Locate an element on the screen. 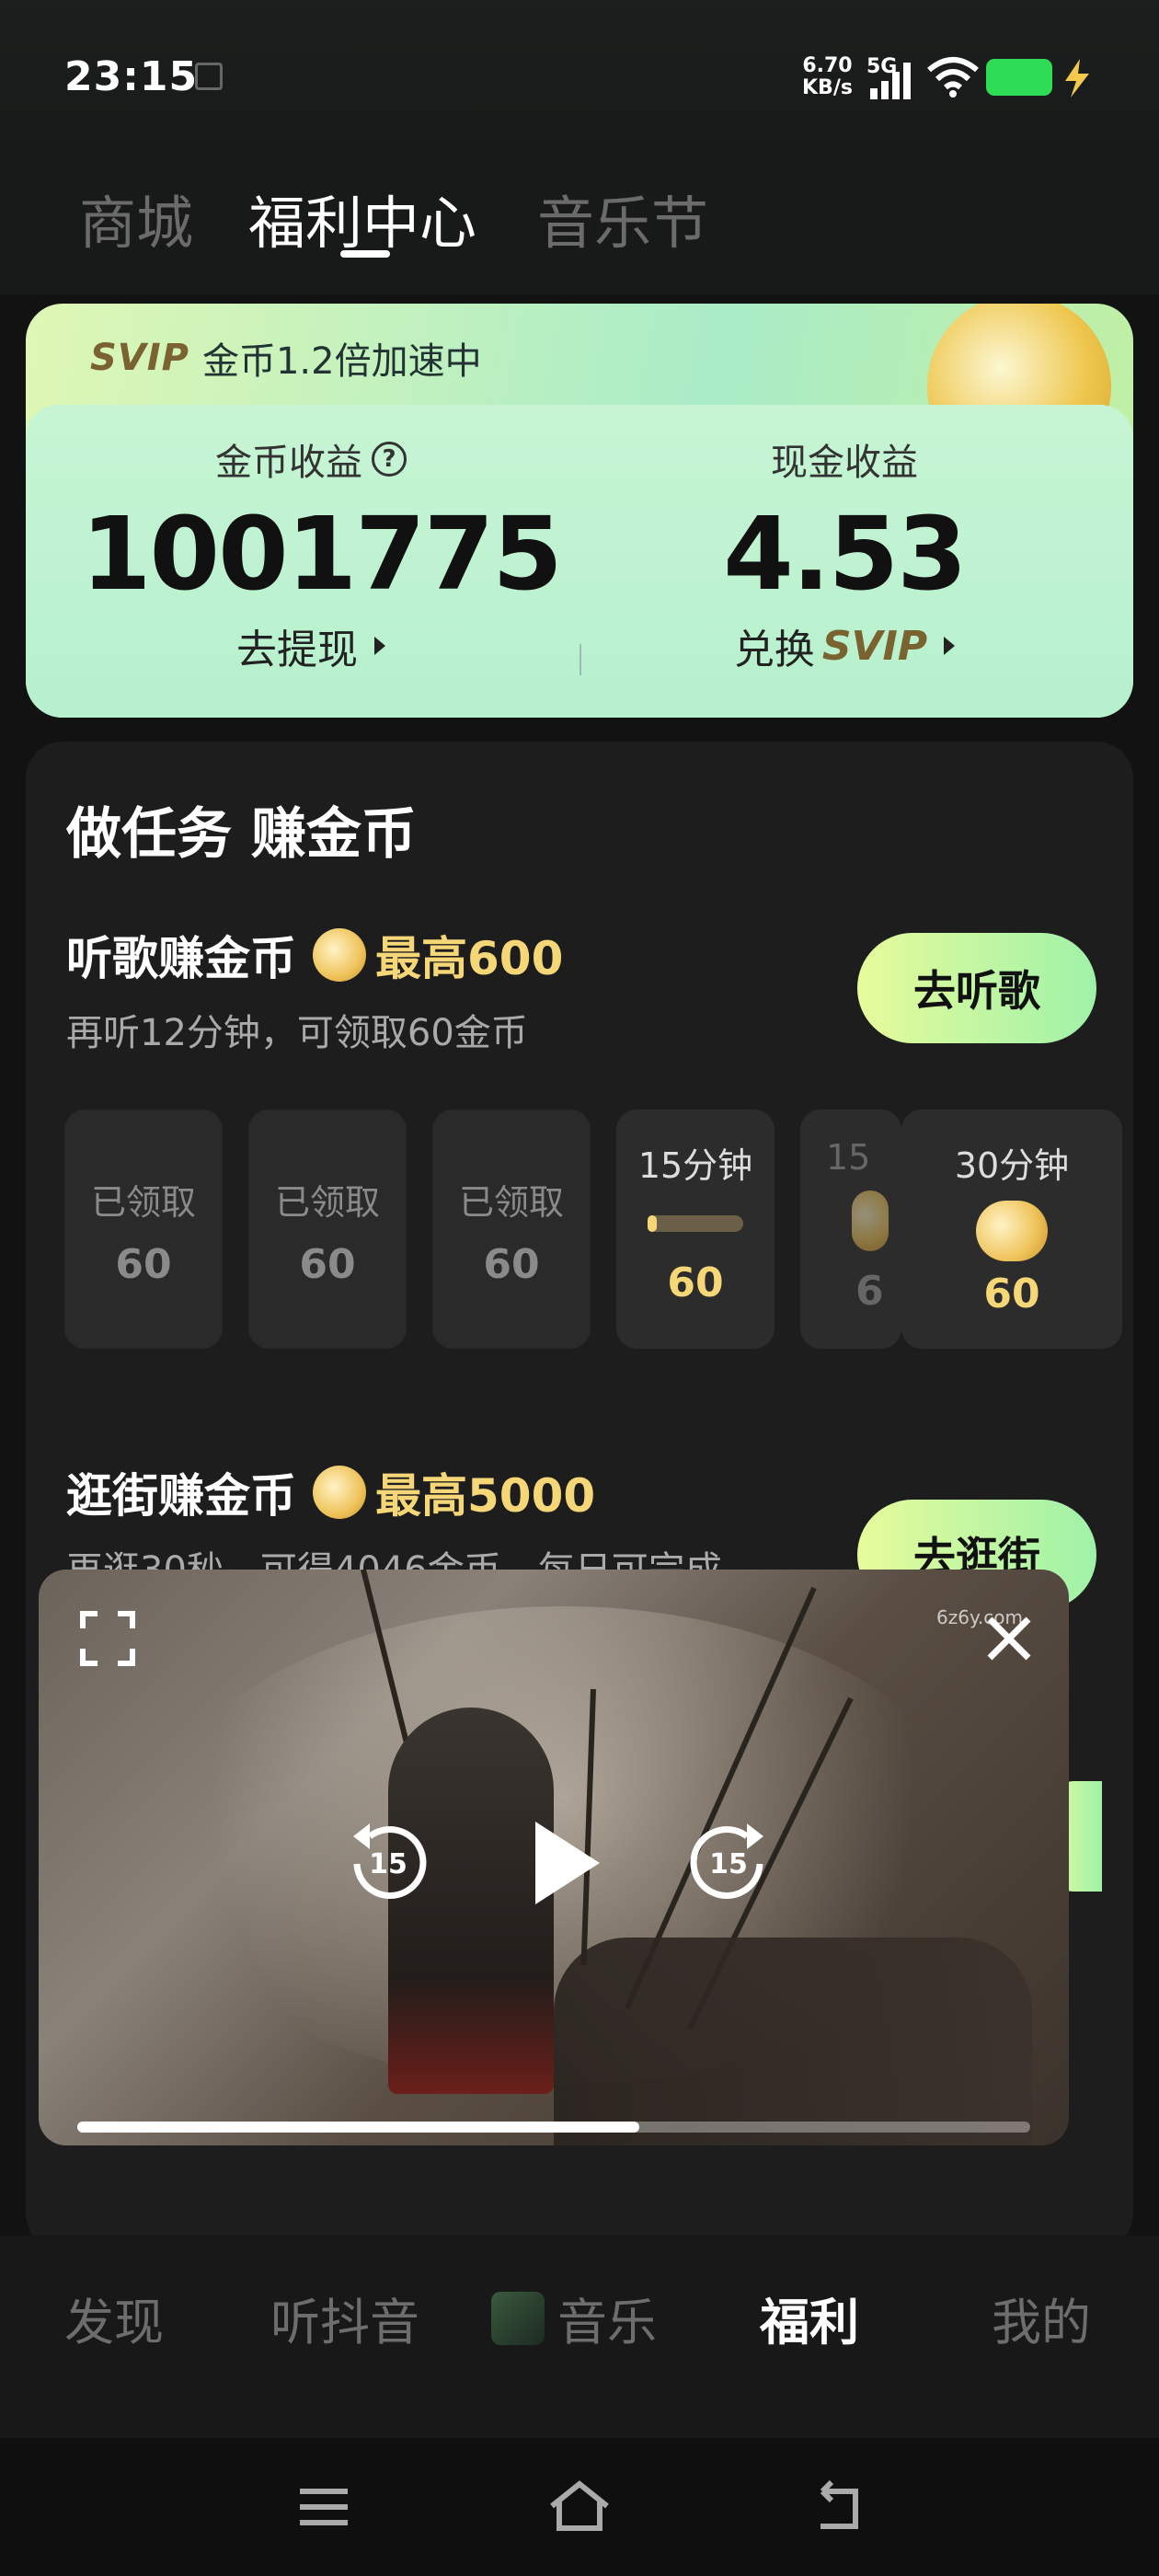 This screenshot has width=1159, height=2576. cash-earnings-label: 现金收益 is located at coordinates (844, 463).